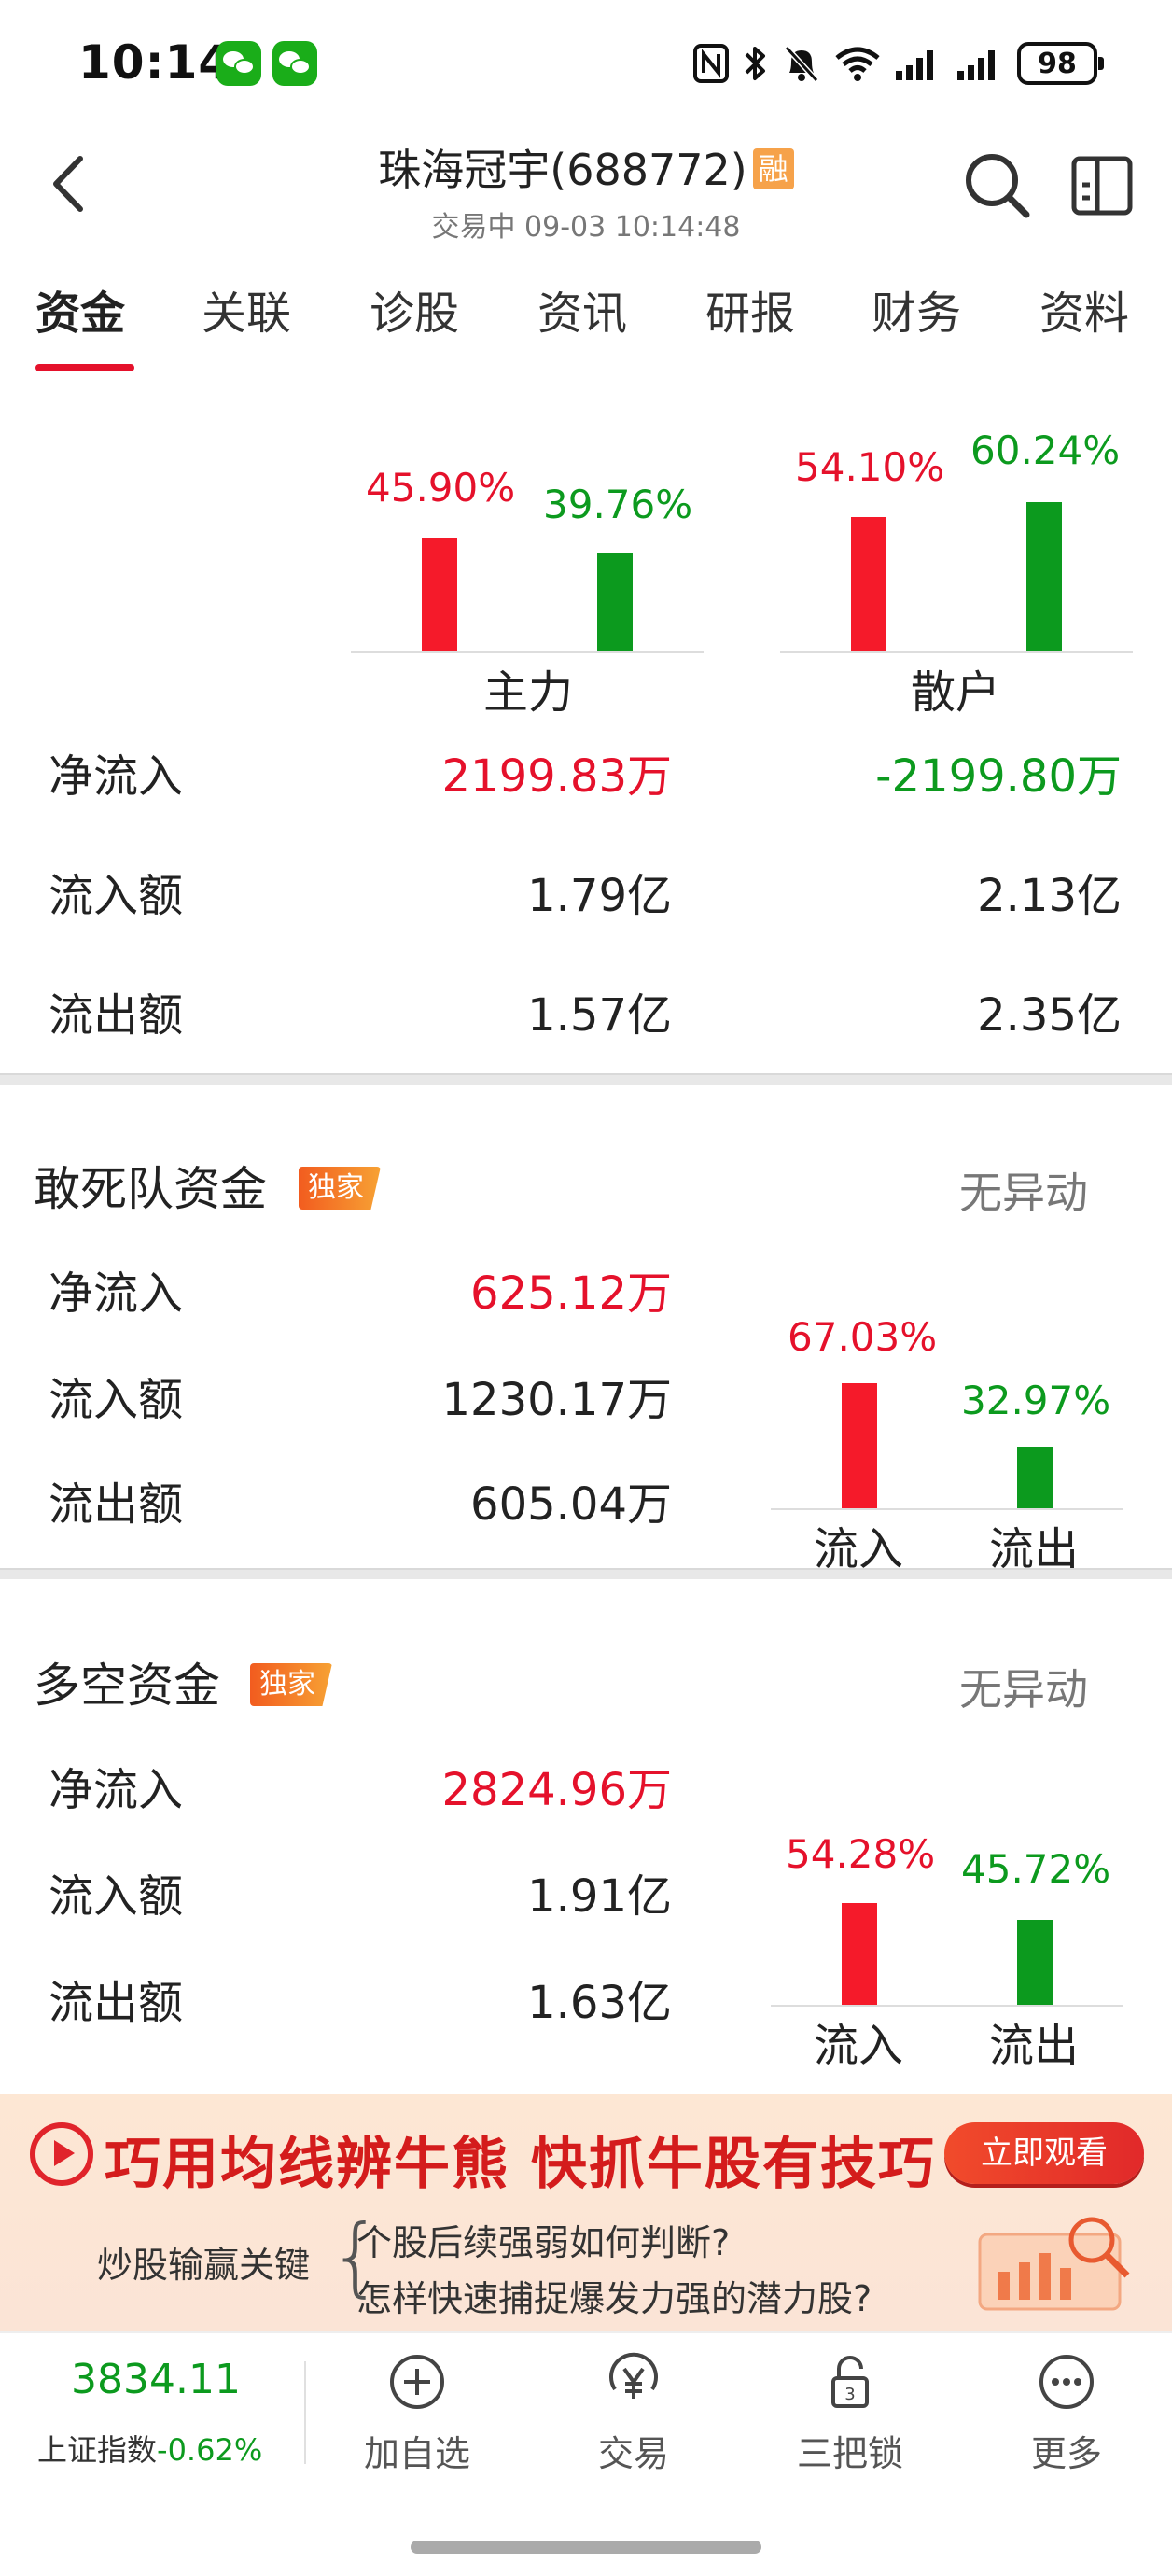 The height and width of the screenshot is (2576, 1172). What do you see at coordinates (870, 467) in the screenshot?
I see `retail-inflow-pct: 54.10%` at bounding box center [870, 467].